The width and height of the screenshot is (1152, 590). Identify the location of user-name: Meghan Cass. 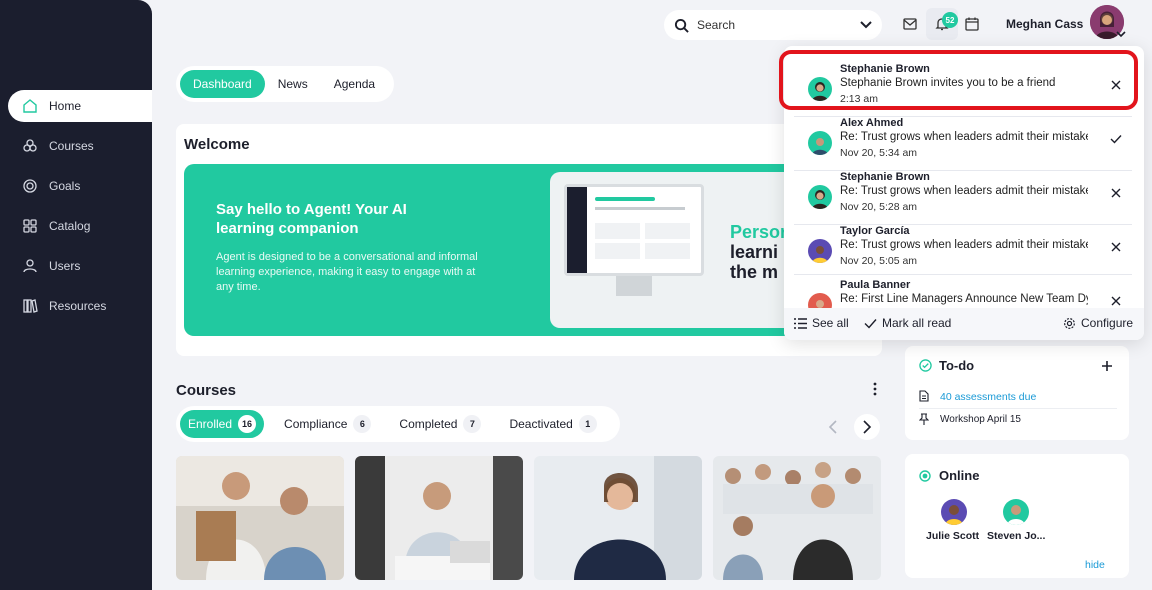
(1044, 24).